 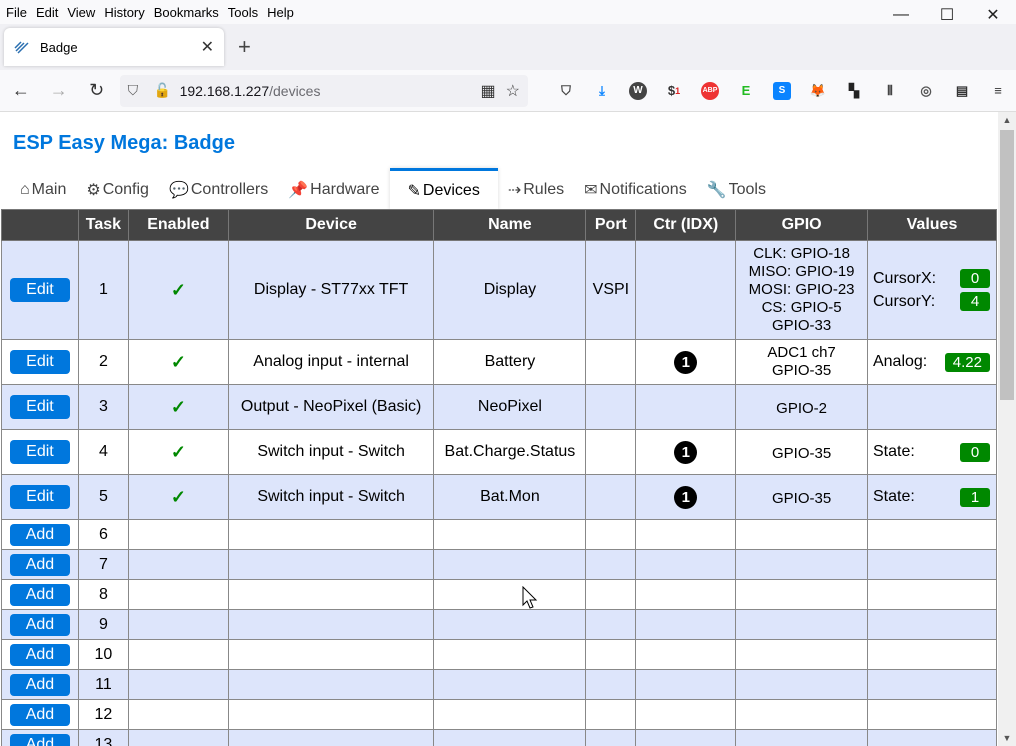 What do you see at coordinates (998, 91) in the screenshot?
I see `hamburger-menu-icon: ≡` at bounding box center [998, 91].